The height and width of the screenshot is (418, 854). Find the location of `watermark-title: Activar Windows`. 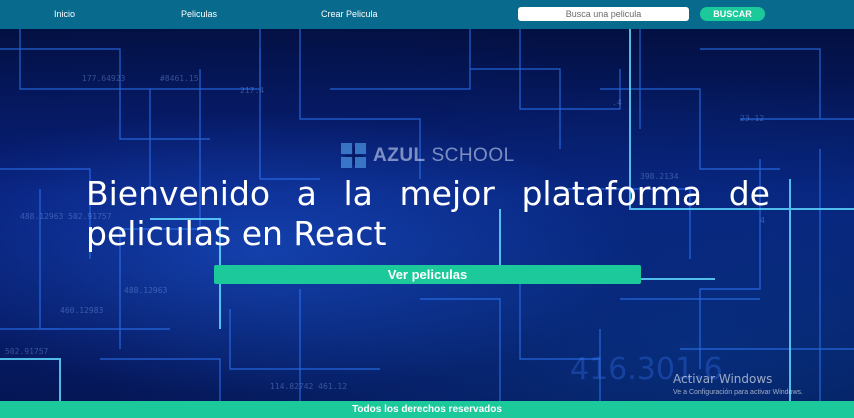

watermark-title: Activar Windows is located at coordinates (723, 379).